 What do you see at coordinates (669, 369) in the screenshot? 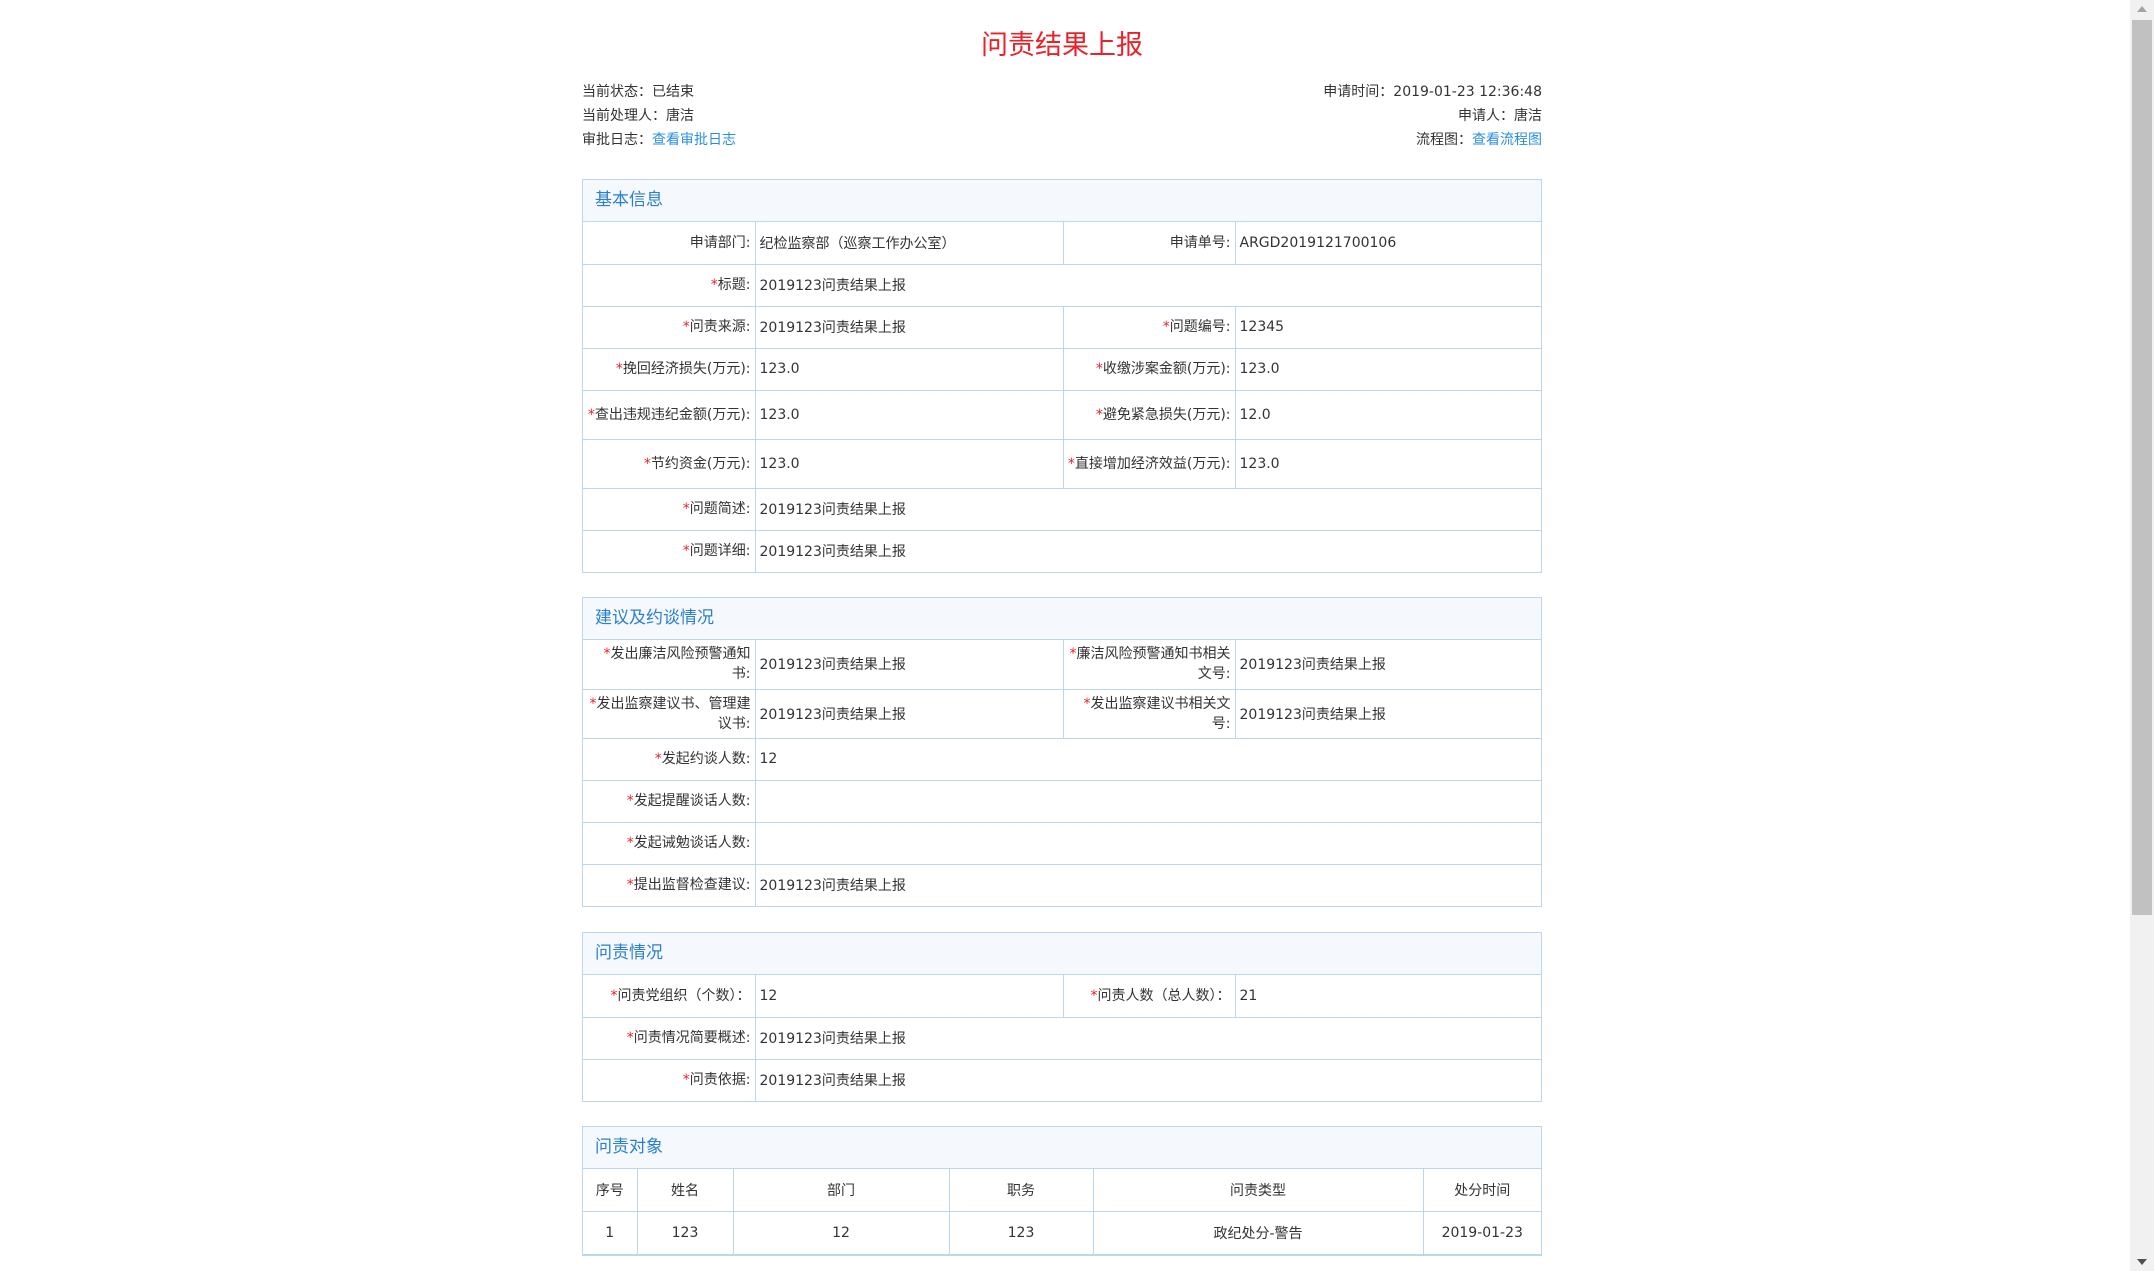
I see `field-label: *挽回经济损失(万元):` at bounding box center [669, 369].